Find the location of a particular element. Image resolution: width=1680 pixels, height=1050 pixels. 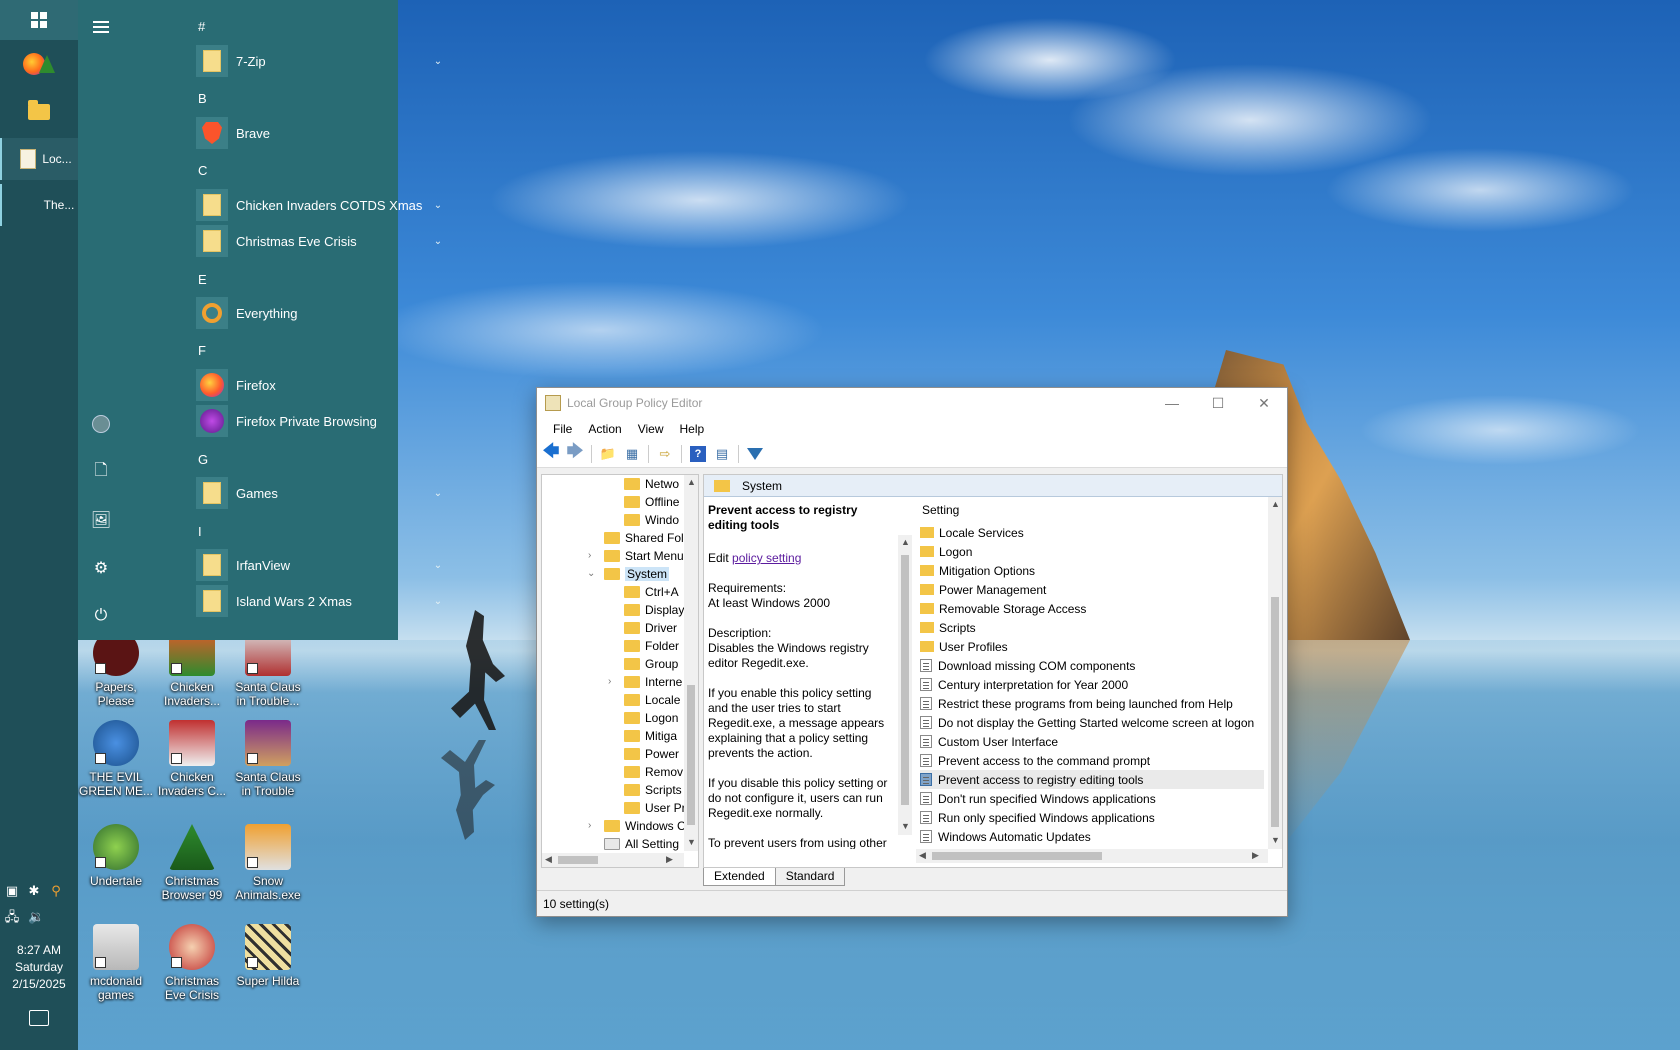

tree-item: Start Menu is located at coordinates (644, 556).